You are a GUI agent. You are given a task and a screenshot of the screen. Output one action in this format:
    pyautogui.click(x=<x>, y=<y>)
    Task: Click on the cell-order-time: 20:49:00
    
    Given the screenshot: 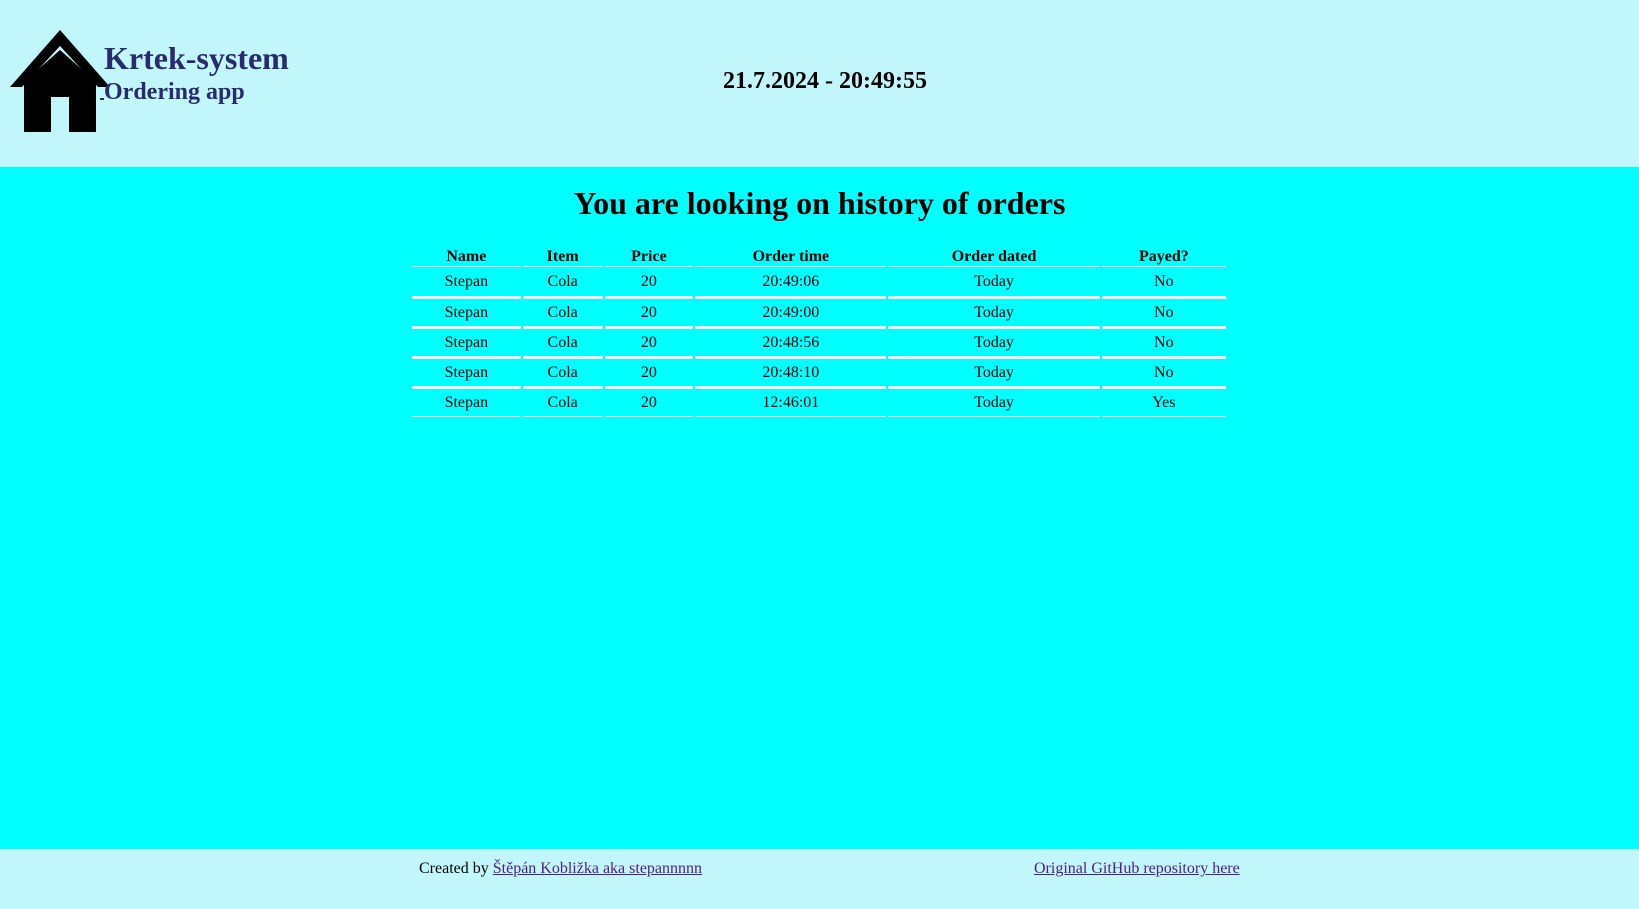 What is the action you would take?
    pyautogui.click(x=791, y=312)
    